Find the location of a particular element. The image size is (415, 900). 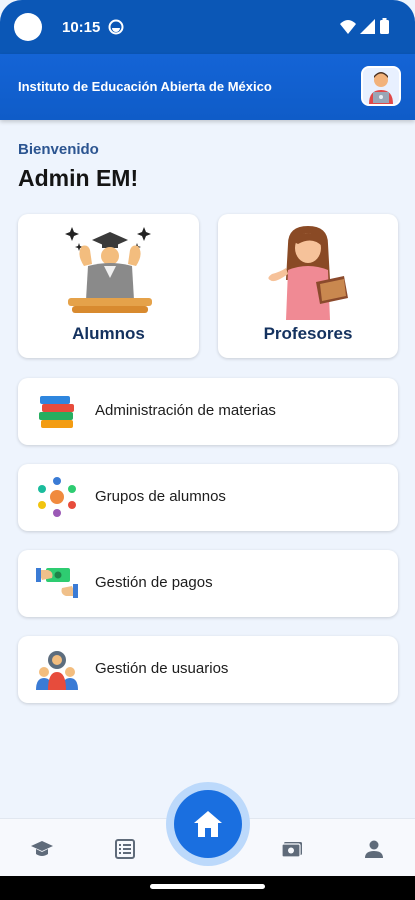

profile-icon is located at coordinates (374, 849).